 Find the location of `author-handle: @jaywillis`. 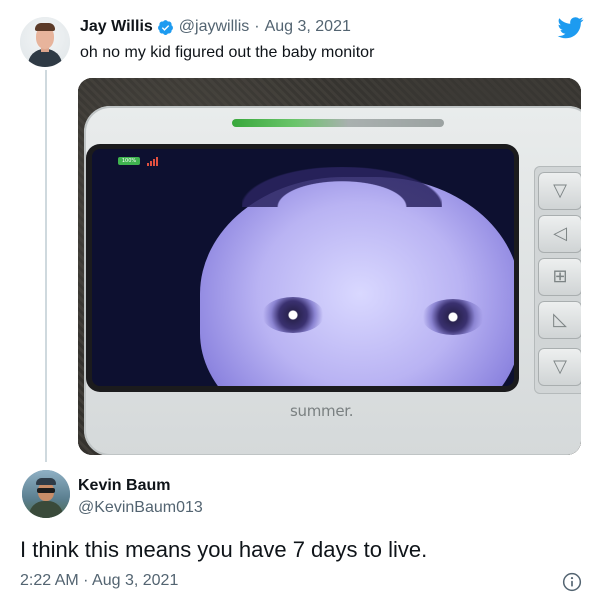

author-handle: @jaywillis is located at coordinates (214, 27).